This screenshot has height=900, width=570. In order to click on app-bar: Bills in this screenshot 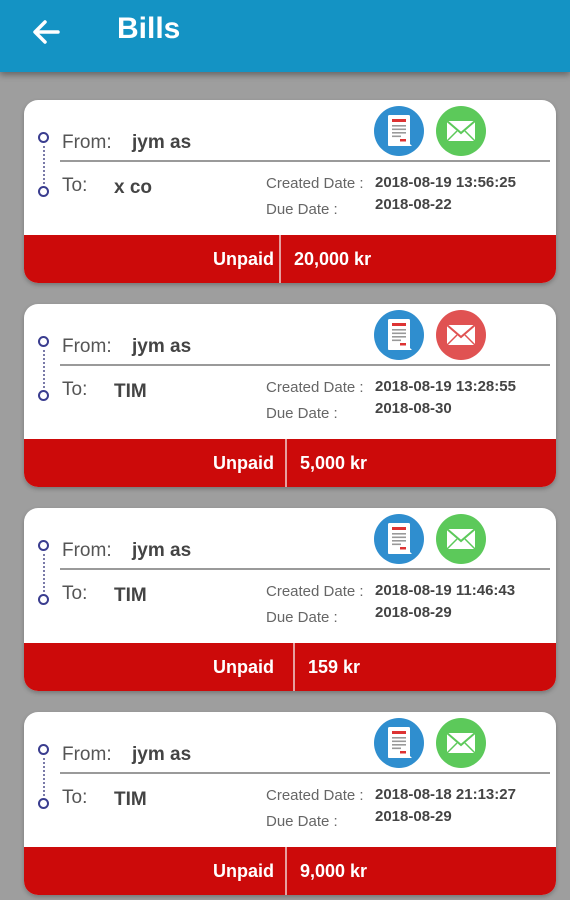, I will do `click(285, 36)`.